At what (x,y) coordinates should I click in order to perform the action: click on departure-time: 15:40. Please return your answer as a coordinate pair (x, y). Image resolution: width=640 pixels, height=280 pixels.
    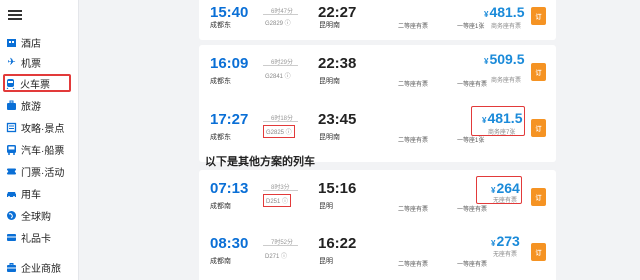
    Looking at the image, I should click on (229, 12).